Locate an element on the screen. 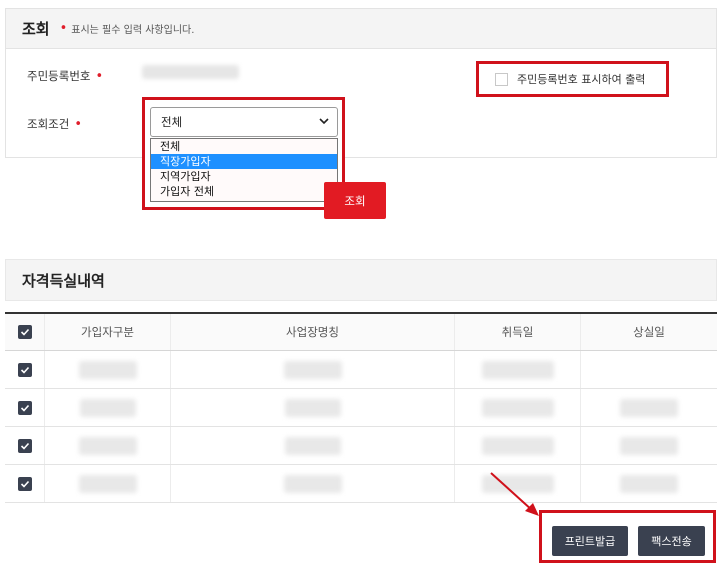  required-note: • 표시는 필수 입력 사항입니다. is located at coordinates (127, 28).